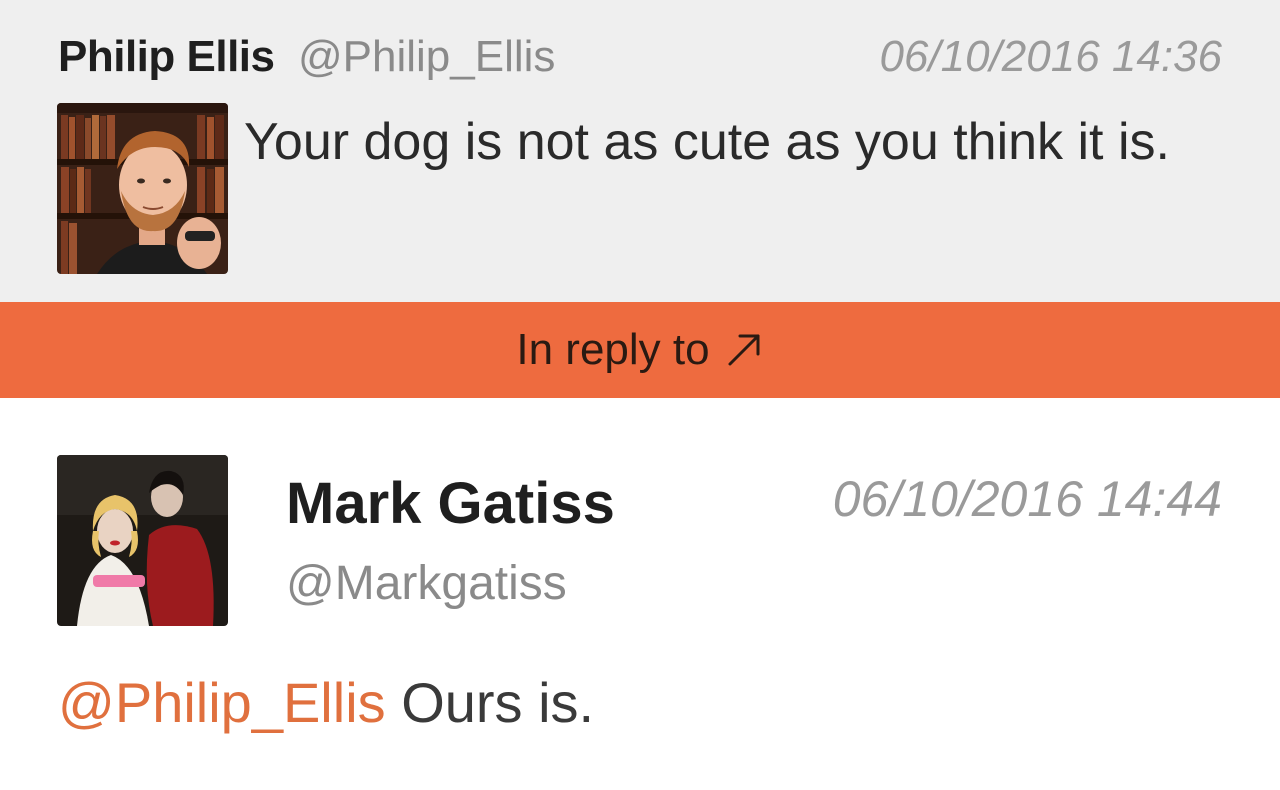 The height and width of the screenshot is (790, 1280). What do you see at coordinates (613, 349) in the screenshot?
I see `in-reply-to-label: In reply to` at bounding box center [613, 349].